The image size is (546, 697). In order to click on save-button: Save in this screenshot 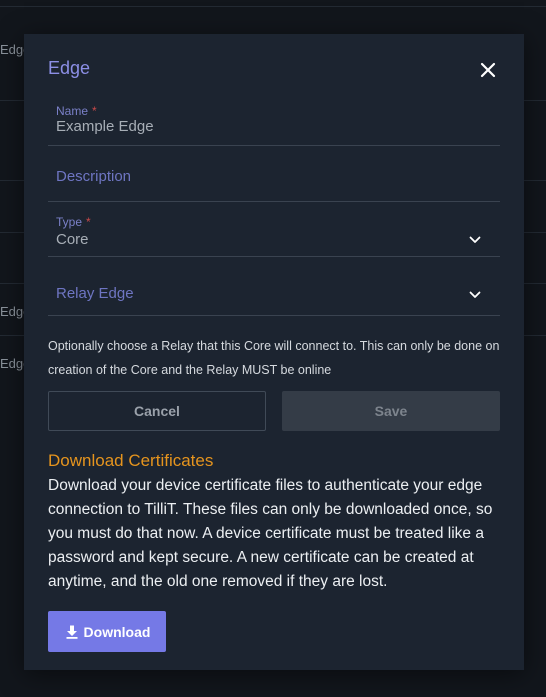, I will do `click(391, 411)`.